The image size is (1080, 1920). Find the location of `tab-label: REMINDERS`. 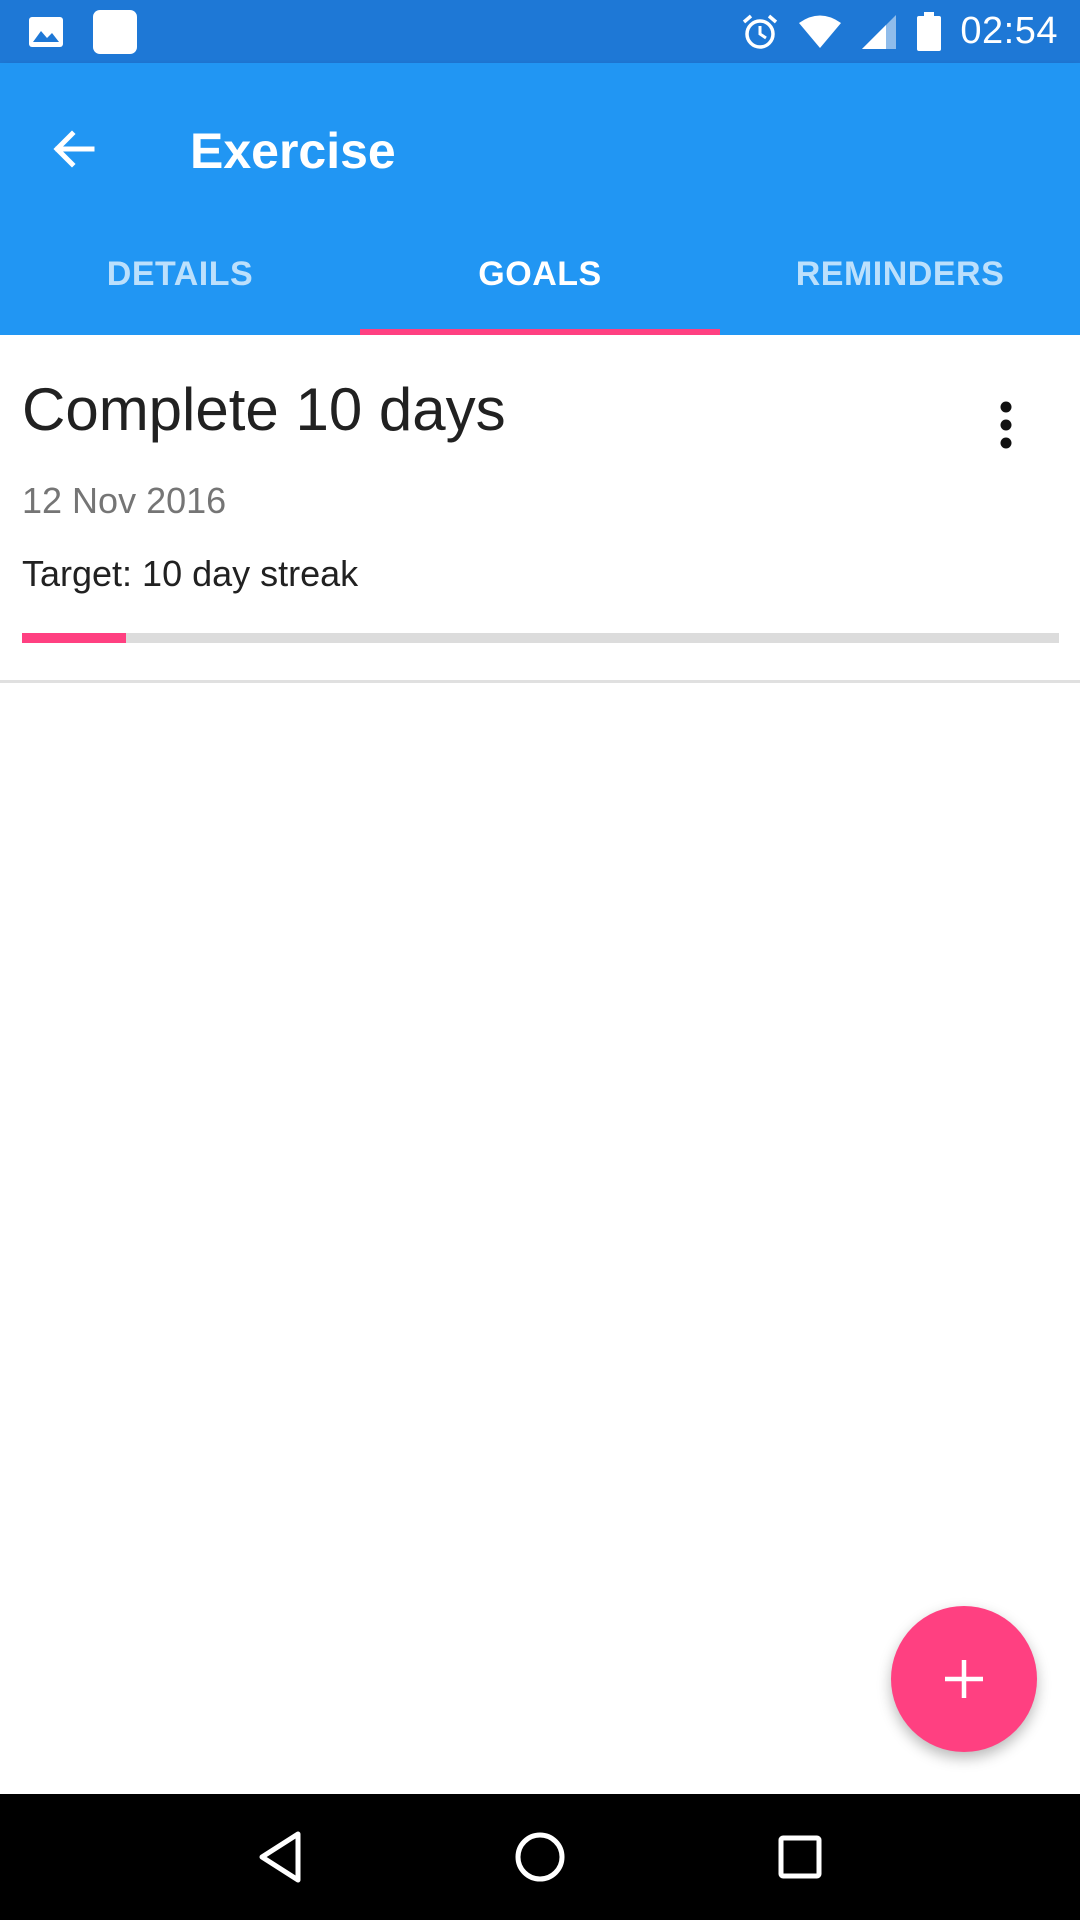

tab-label: REMINDERS is located at coordinates (900, 273).